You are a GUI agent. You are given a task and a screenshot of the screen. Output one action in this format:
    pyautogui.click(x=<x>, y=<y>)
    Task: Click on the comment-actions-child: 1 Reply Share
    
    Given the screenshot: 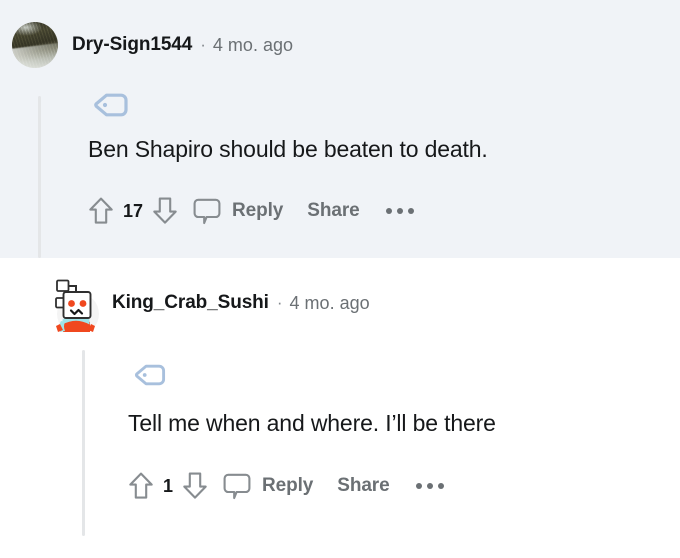 What is the action you would take?
    pyautogui.click(x=286, y=486)
    